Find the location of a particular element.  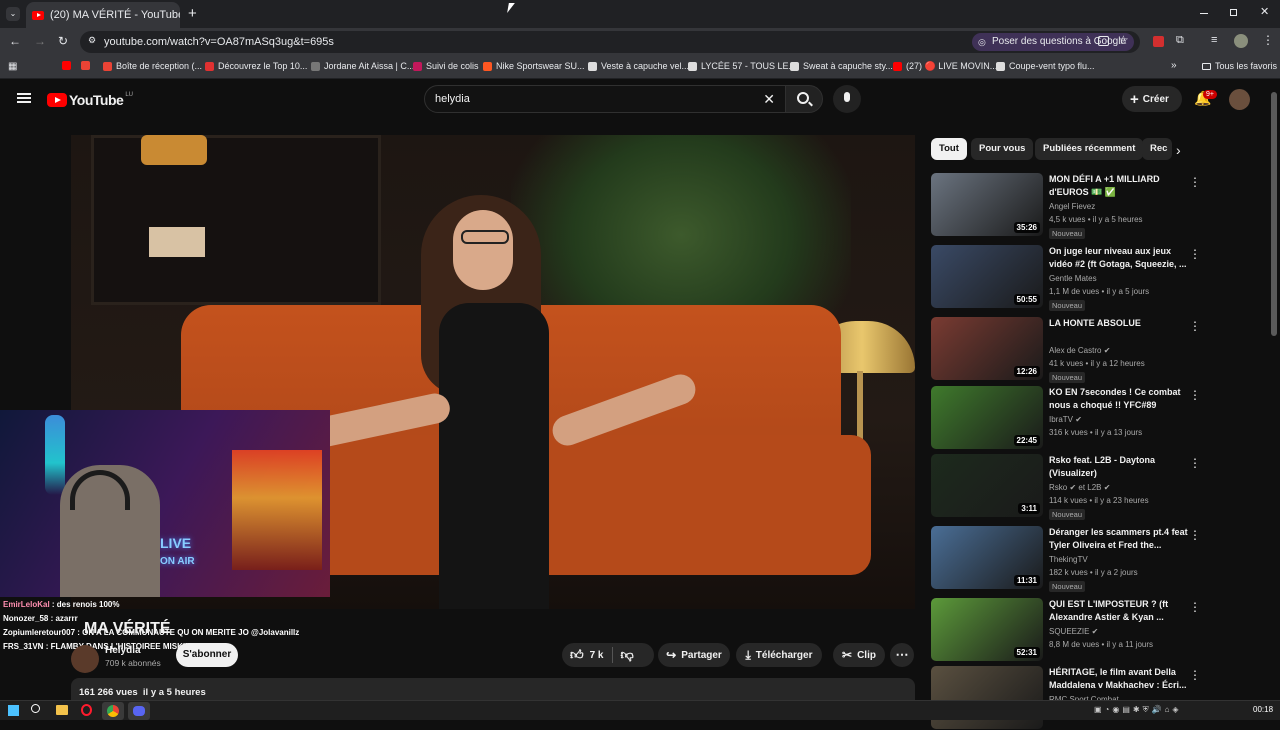

channel-name: Helydia is located at coordinates (123, 650).